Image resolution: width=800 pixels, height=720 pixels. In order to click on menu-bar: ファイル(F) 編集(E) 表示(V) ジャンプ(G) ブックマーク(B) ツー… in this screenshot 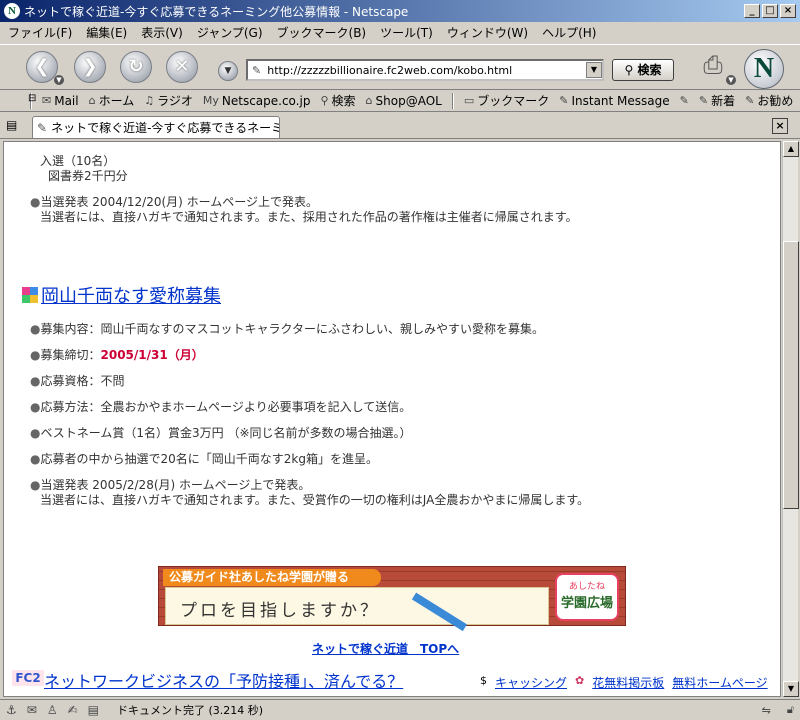, I will do `click(400, 32)`.